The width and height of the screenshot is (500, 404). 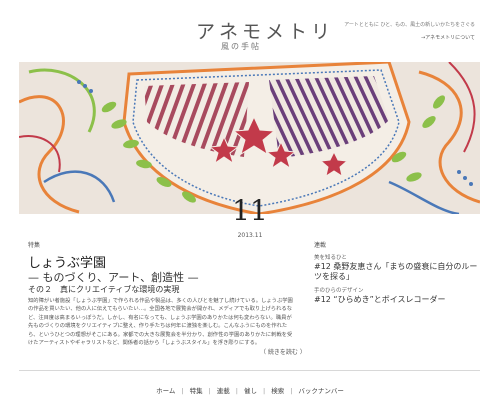 What do you see at coordinates (277, 391) in the screenshot?
I see `footer-link-search: 検索` at bounding box center [277, 391].